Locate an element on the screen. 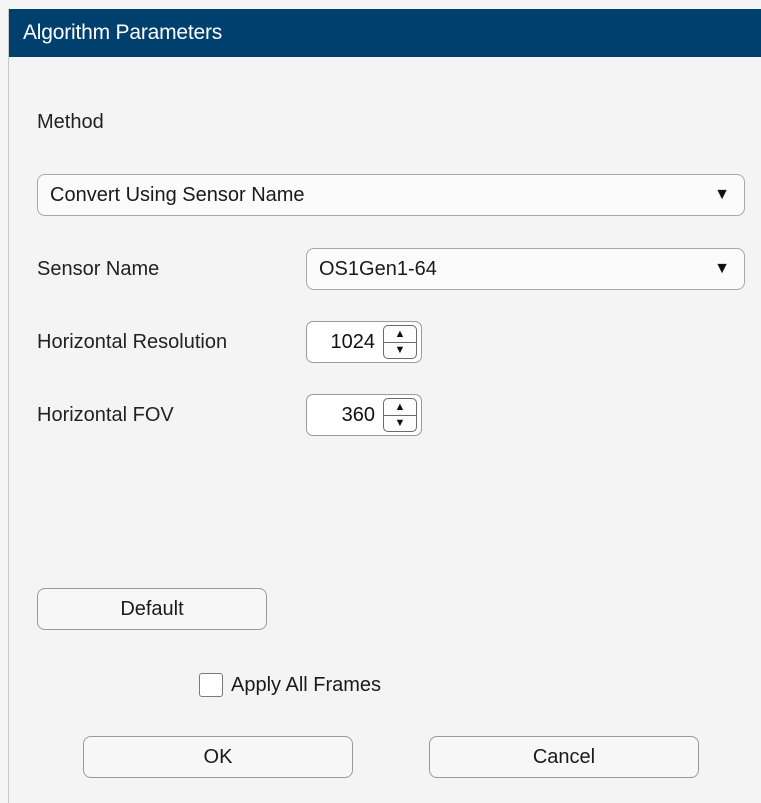 The width and height of the screenshot is (761, 803). horizontal-fov-value: 360 is located at coordinates (358, 415).